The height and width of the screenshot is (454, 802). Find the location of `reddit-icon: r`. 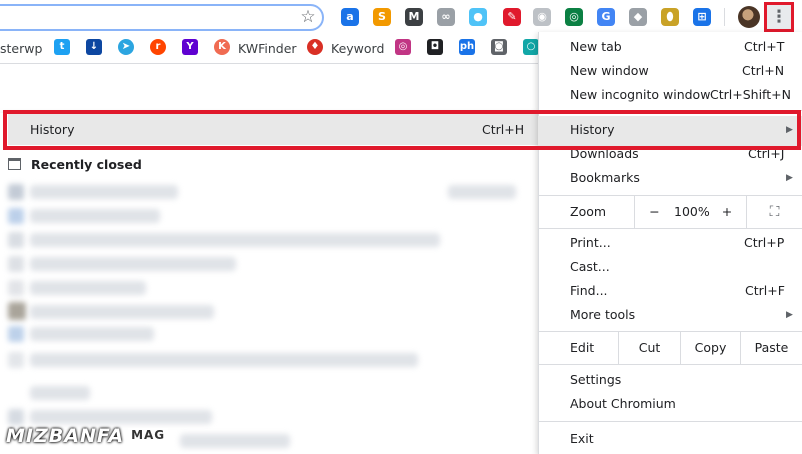

reddit-icon: r is located at coordinates (158, 47).